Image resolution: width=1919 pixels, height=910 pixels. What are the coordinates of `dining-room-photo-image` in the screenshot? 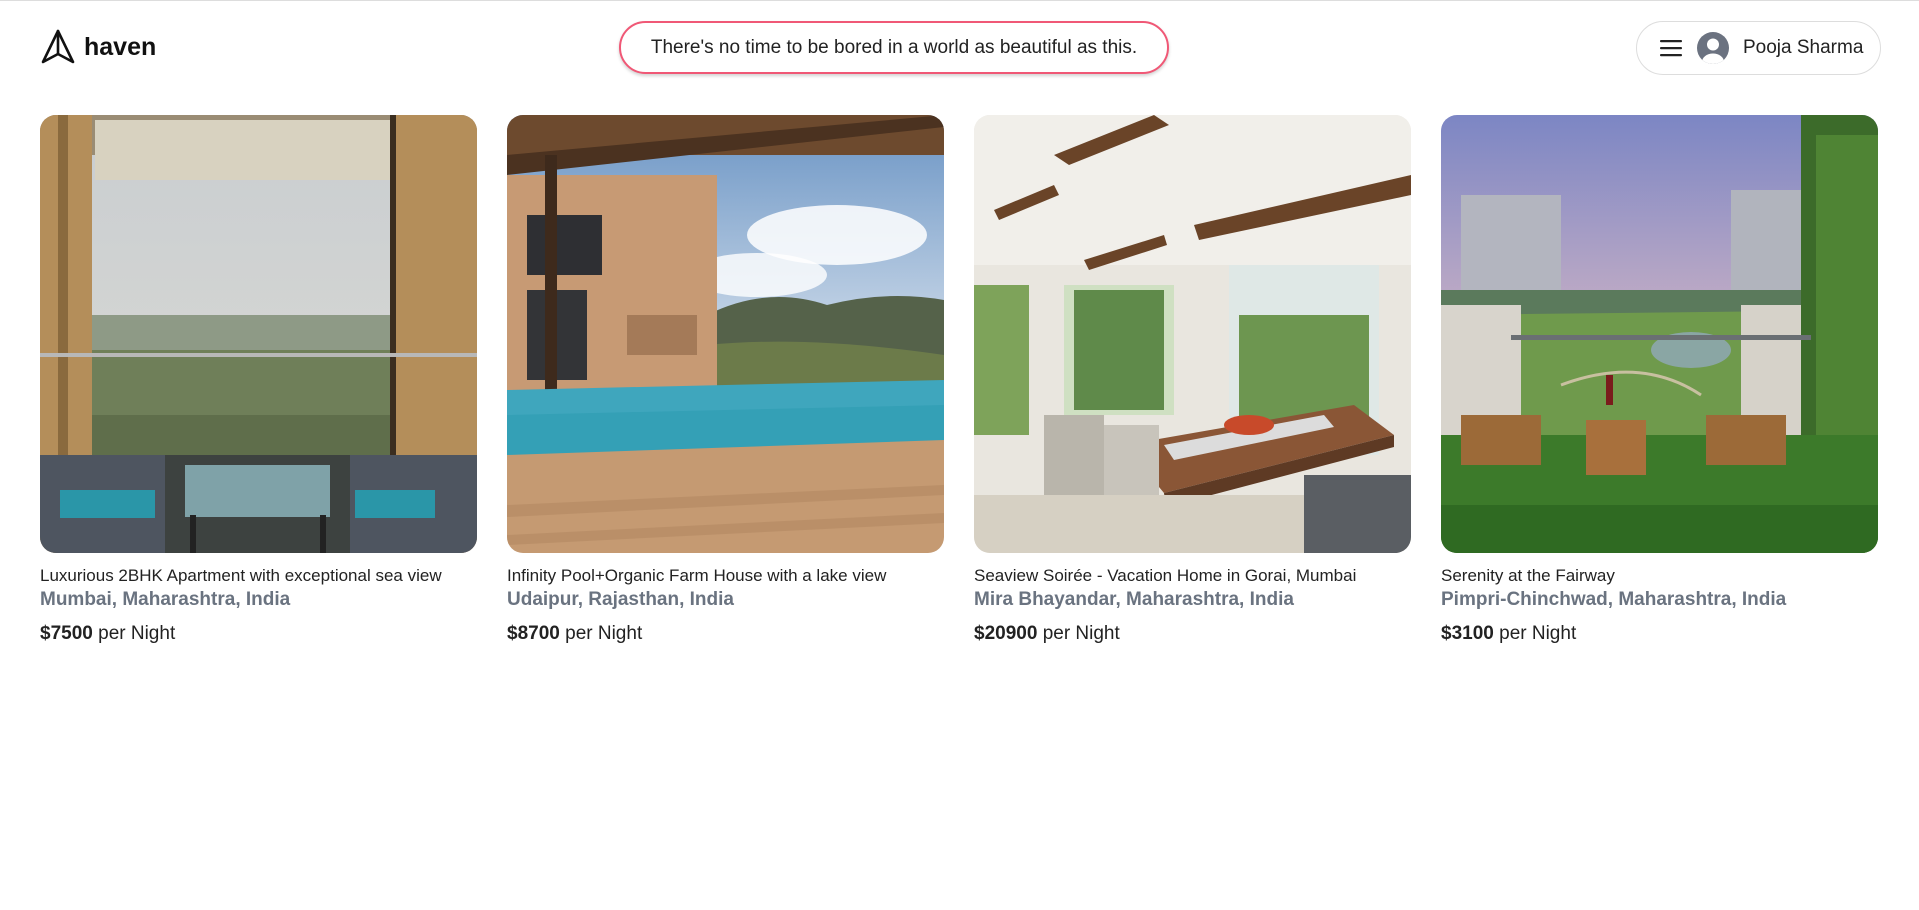 It's located at (1192, 334).